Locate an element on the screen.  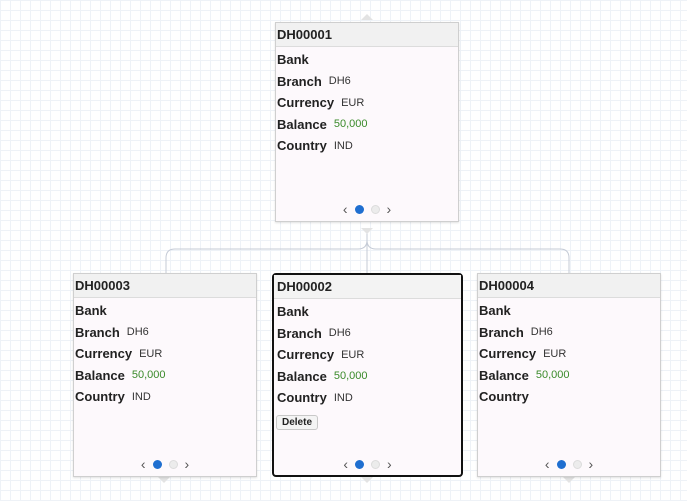
middle-bottom-notch is located at coordinates (367, 480).